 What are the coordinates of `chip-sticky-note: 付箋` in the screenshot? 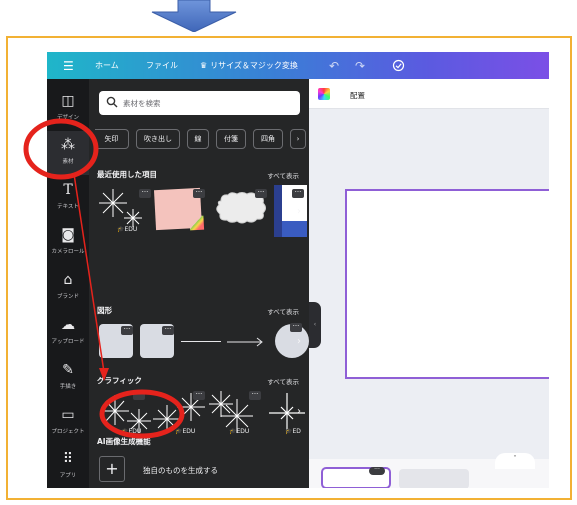 It's located at (231, 139).